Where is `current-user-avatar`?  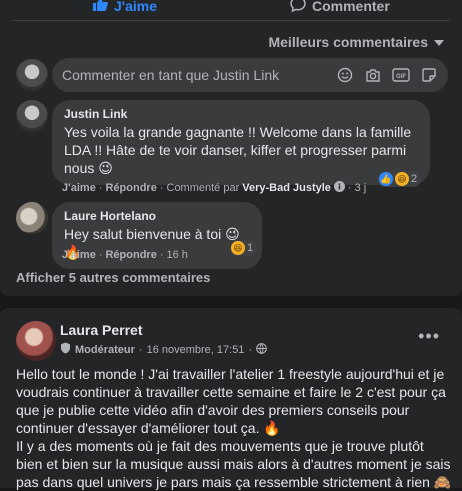 current-user-avatar is located at coordinates (32, 75).